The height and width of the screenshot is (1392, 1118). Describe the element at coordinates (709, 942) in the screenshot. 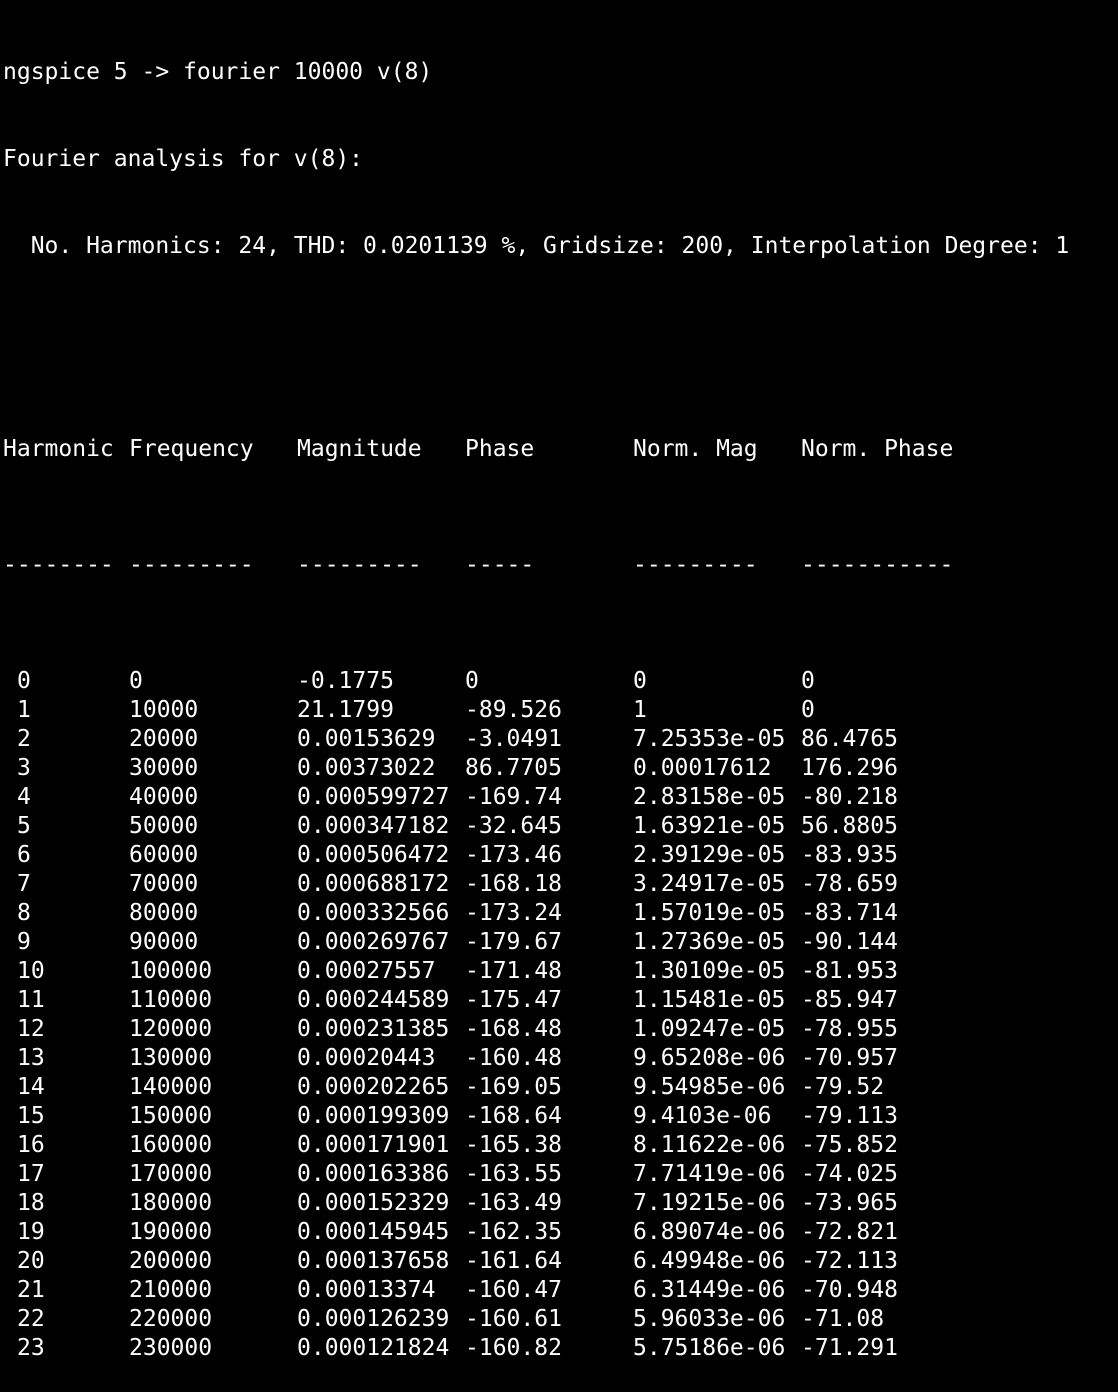

I see `cell-norm-mag: 1.27369e-05` at that location.